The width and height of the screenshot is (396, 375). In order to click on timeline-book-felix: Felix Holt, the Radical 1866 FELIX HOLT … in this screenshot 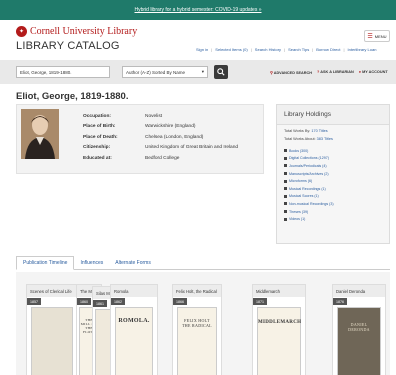, I will do `click(197, 329)`.